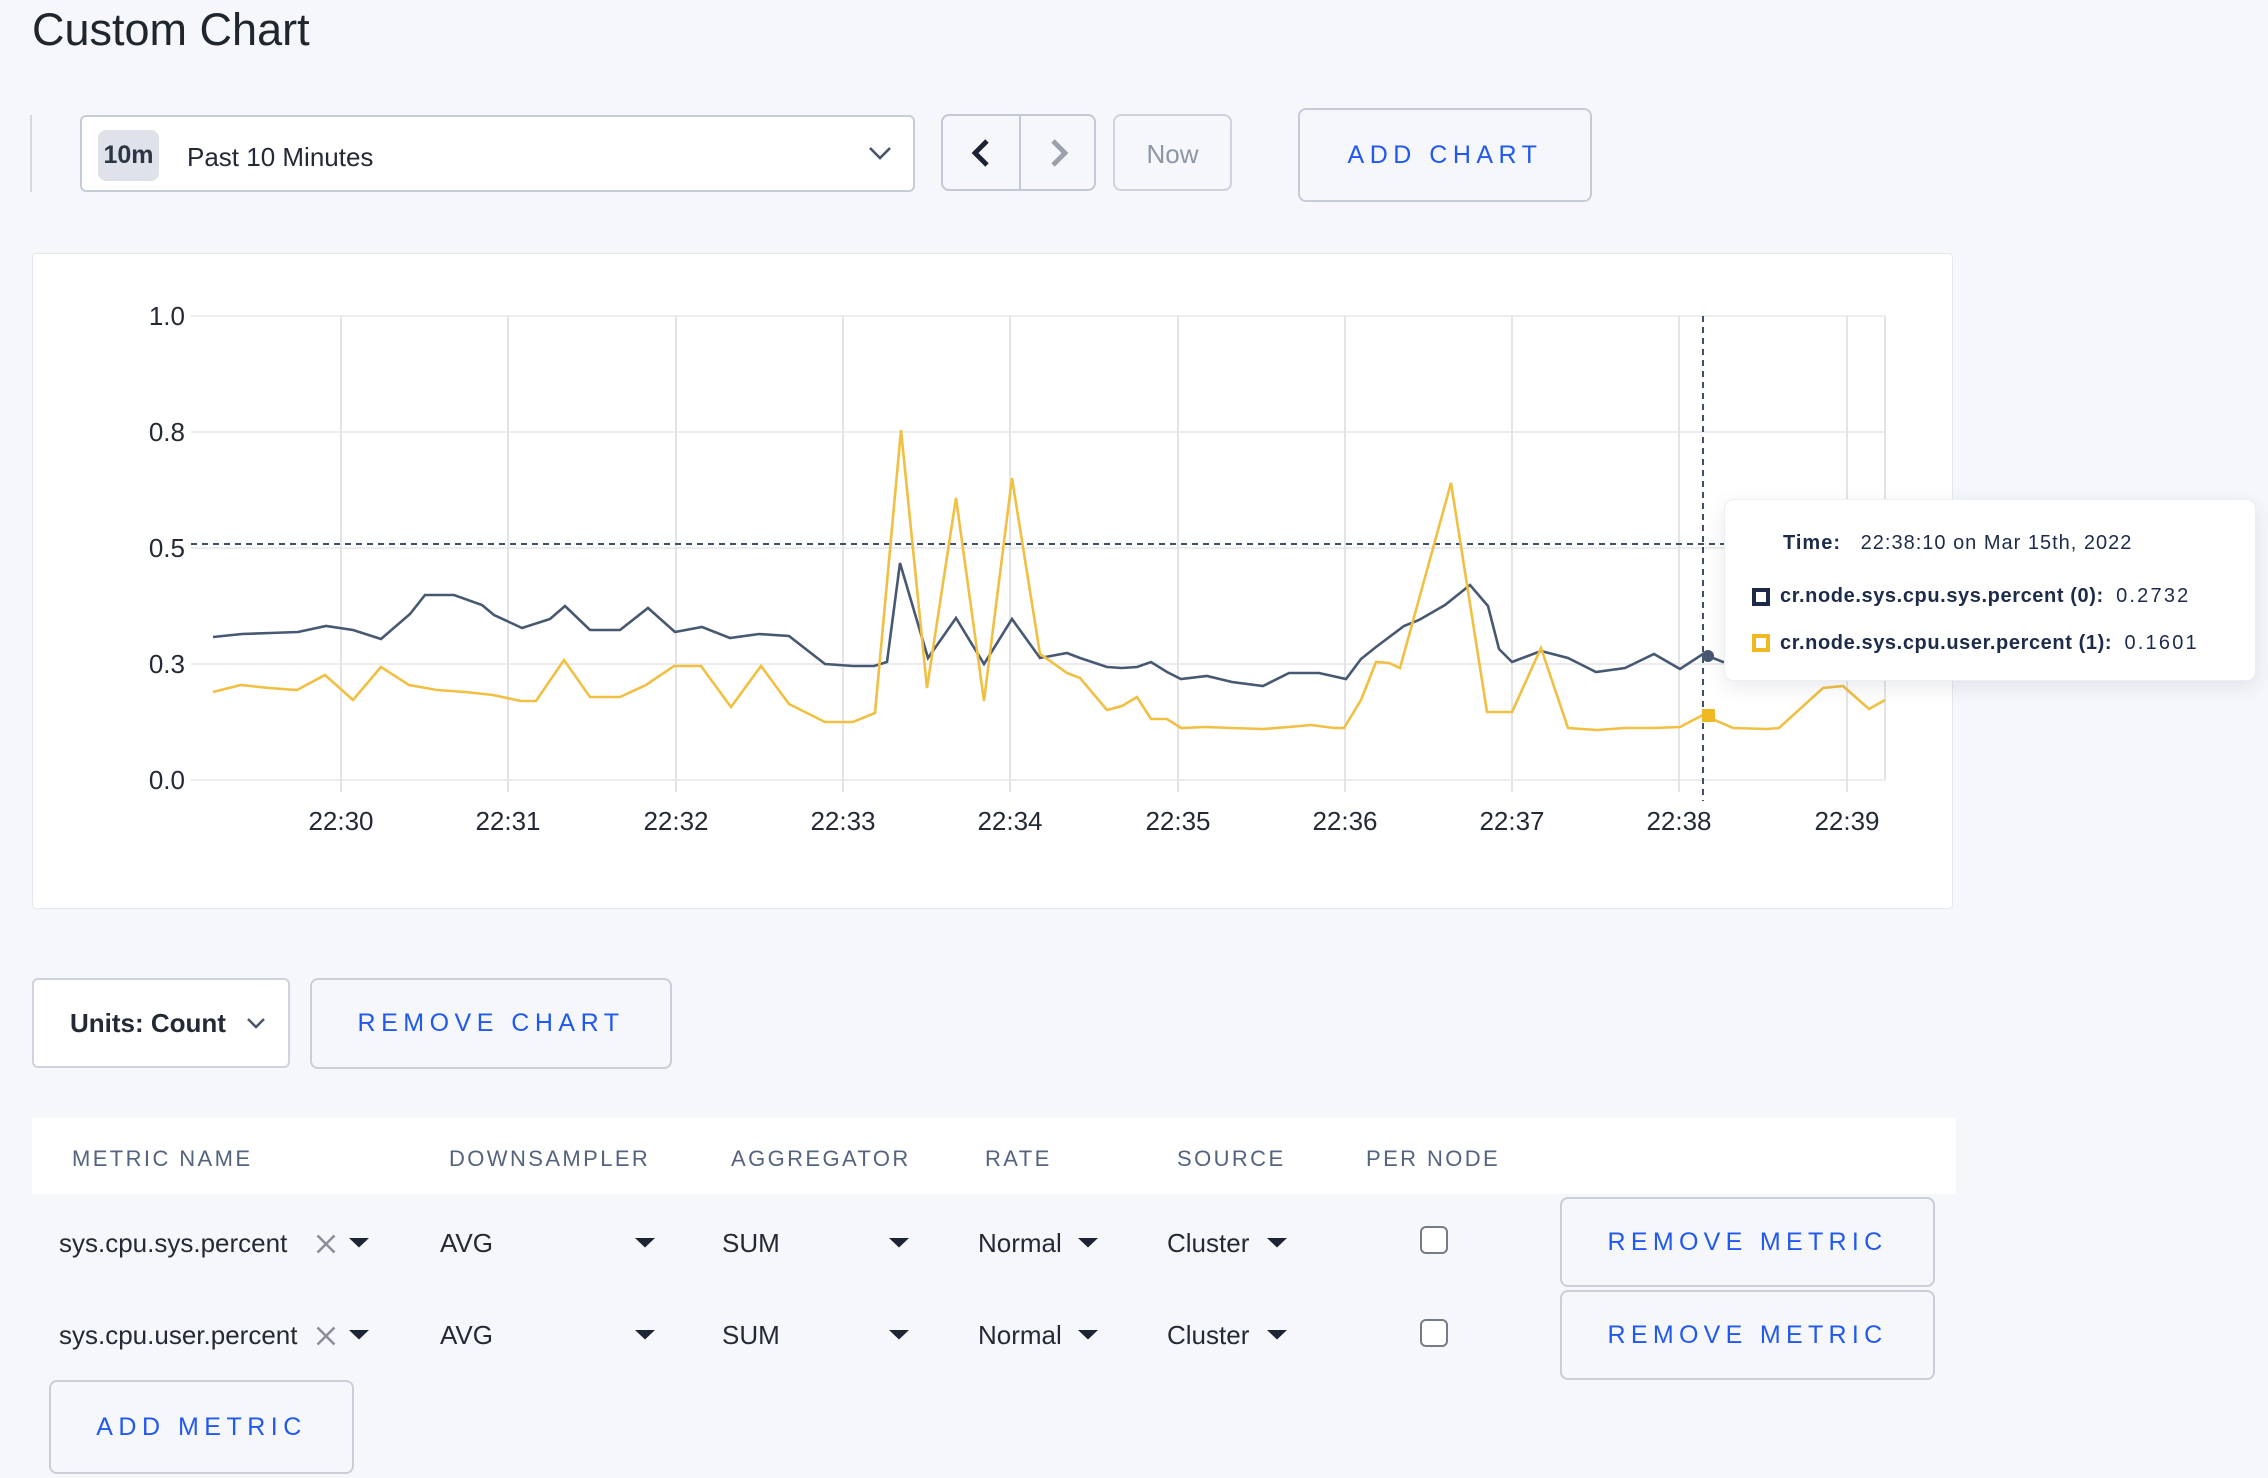 The height and width of the screenshot is (1478, 2268). I want to click on svg-text: 22:37, so click(1511, 821).